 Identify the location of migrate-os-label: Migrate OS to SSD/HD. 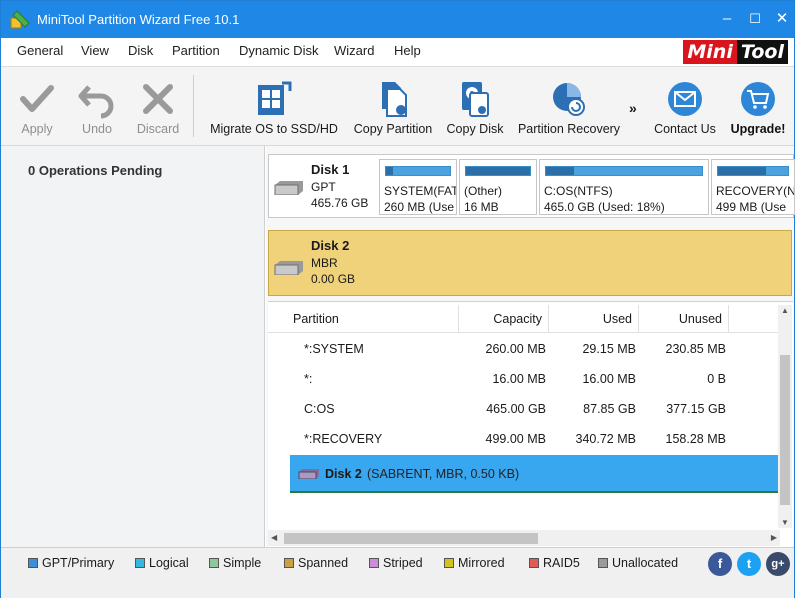
(274, 129).